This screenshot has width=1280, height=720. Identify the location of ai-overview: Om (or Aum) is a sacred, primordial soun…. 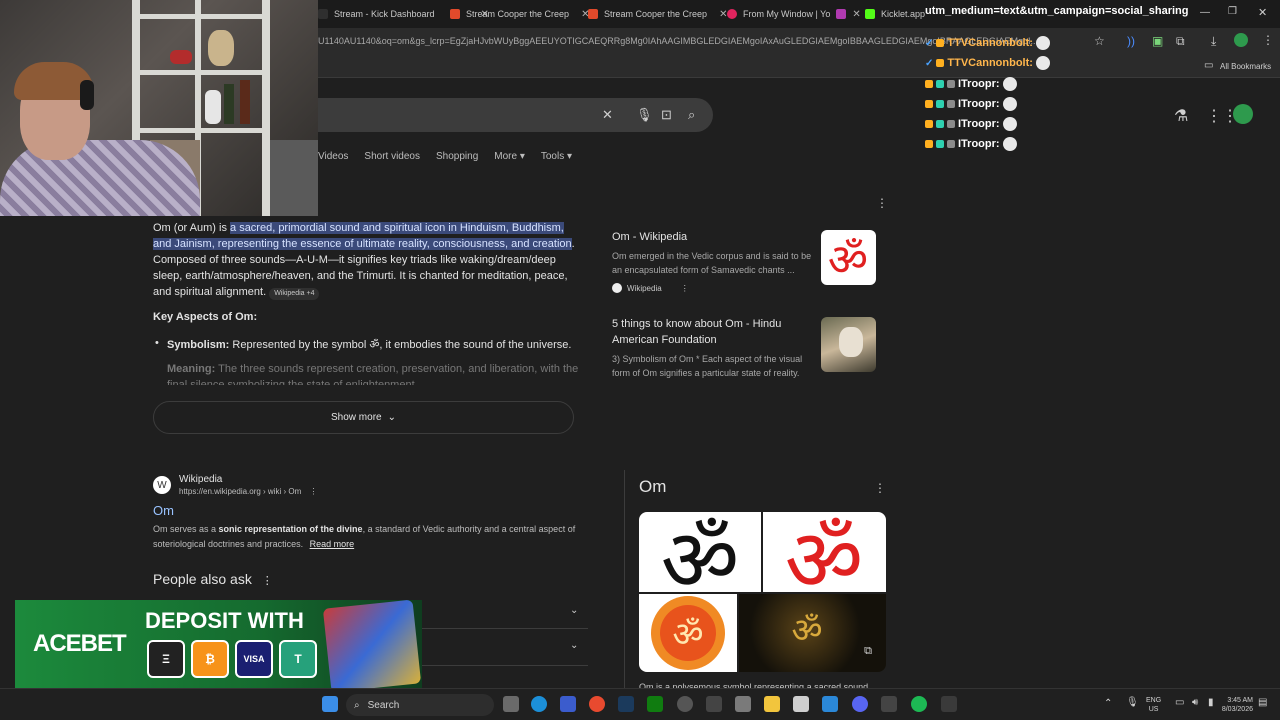
(365, 260).